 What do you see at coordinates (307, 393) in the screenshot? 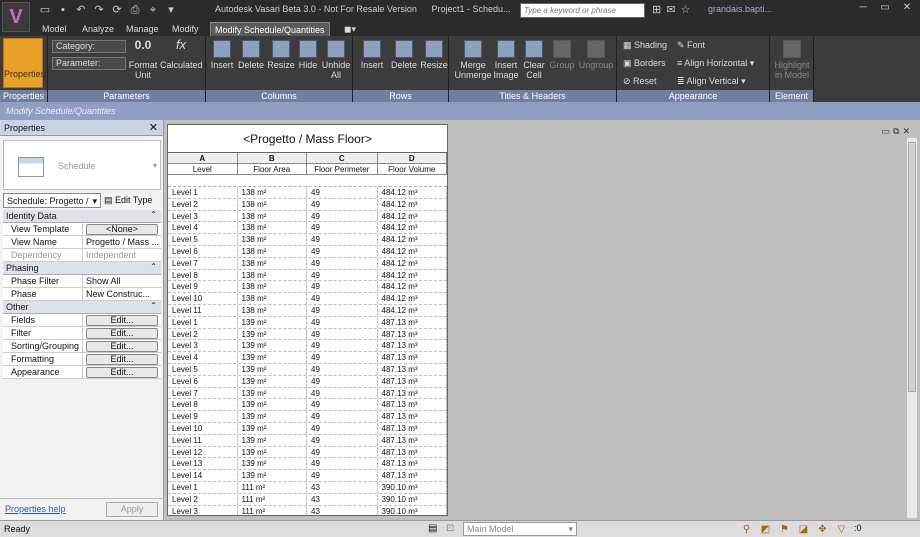
I see `table-row: Level 7 139 m² 49 487.13 m³` at bounding box center [307, 393].